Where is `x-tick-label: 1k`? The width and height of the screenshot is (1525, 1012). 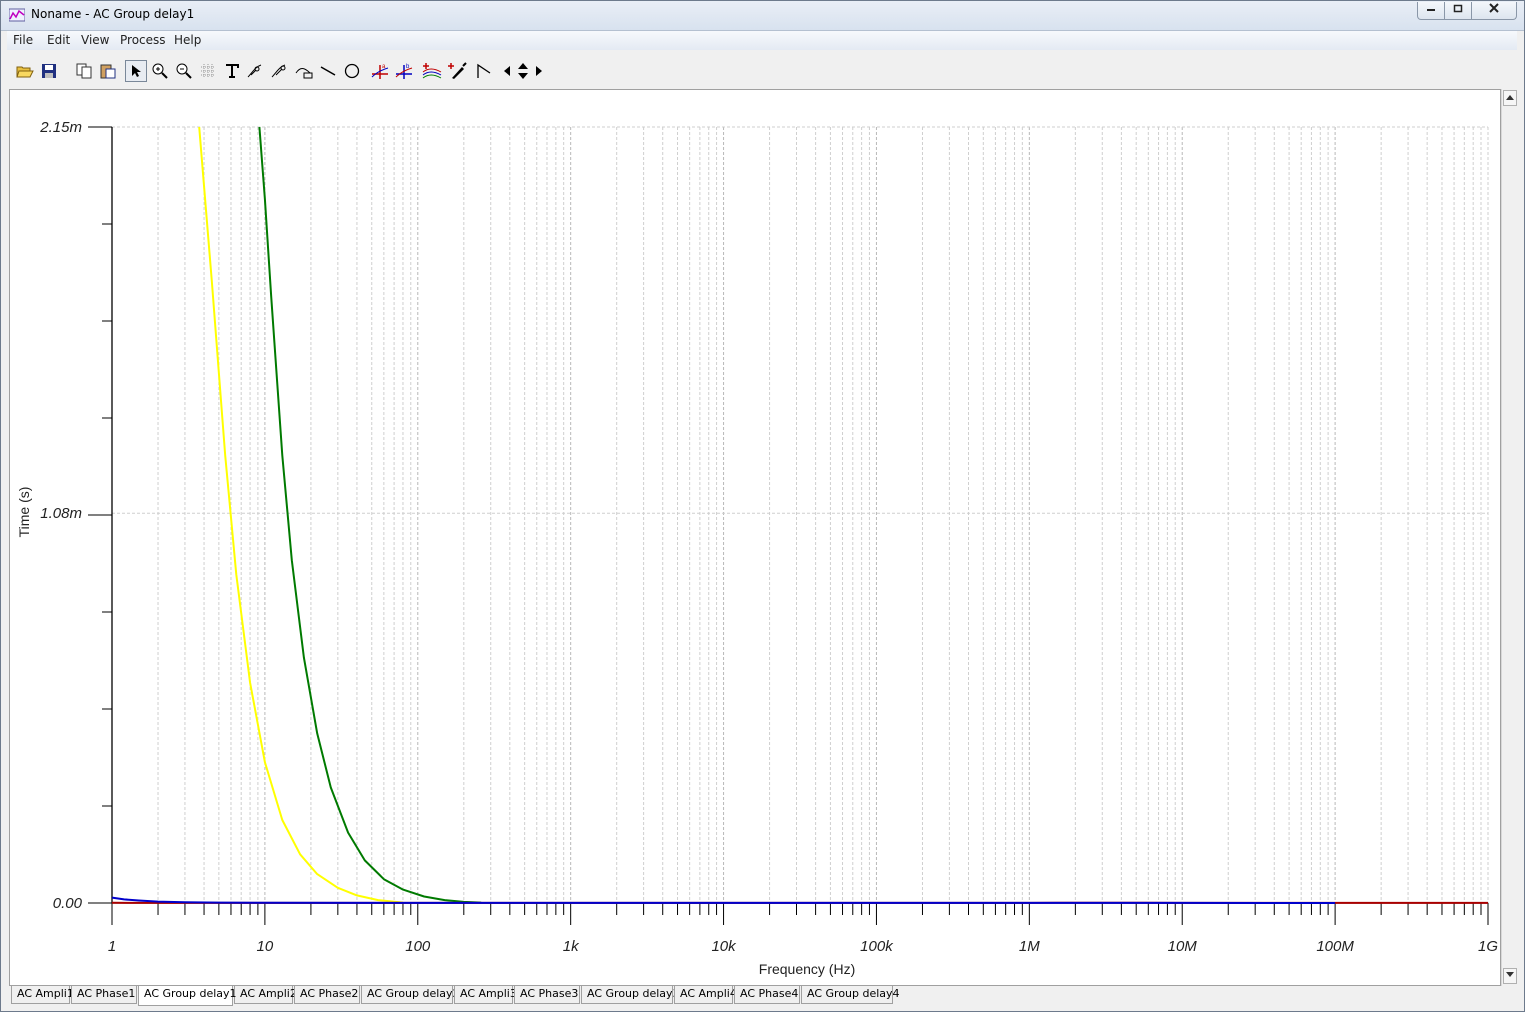 x-tick-label: 1k is located at coordinates (571, 946).